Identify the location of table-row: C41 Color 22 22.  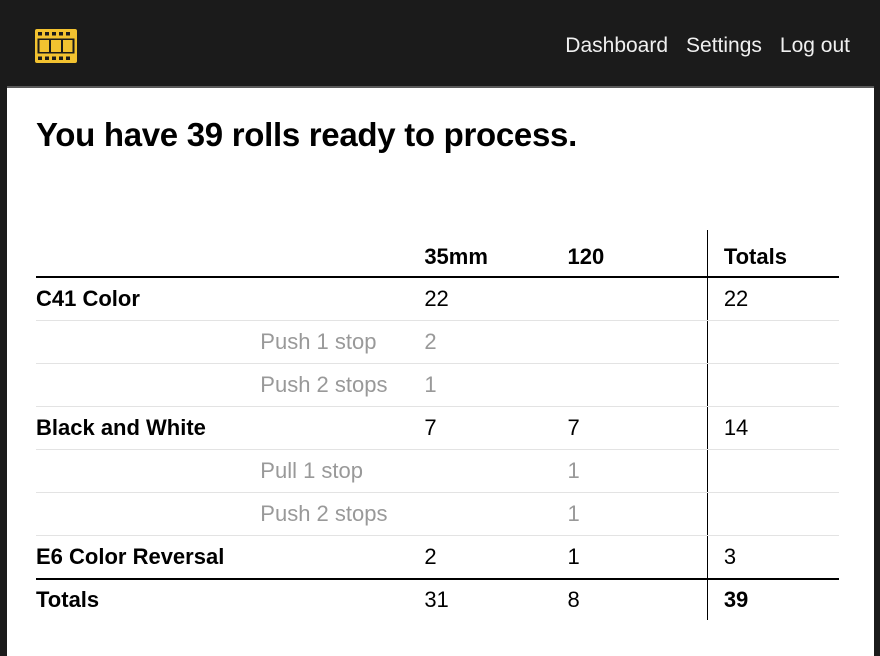
(437, 299).